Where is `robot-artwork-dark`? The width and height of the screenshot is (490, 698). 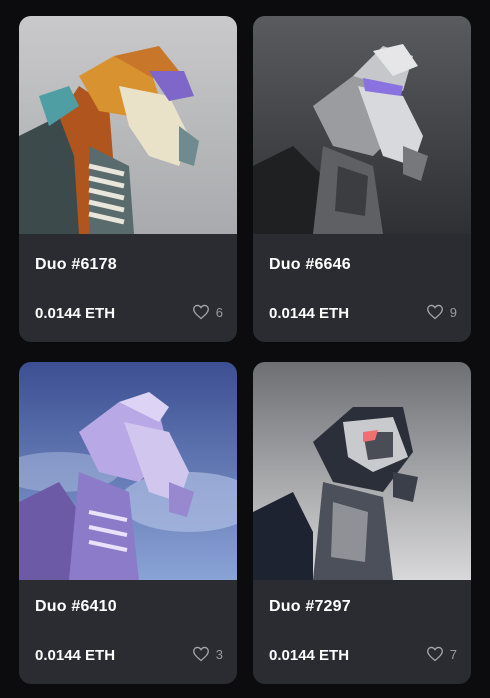 robot-artwork-dark is located at coordinates (362, 471).